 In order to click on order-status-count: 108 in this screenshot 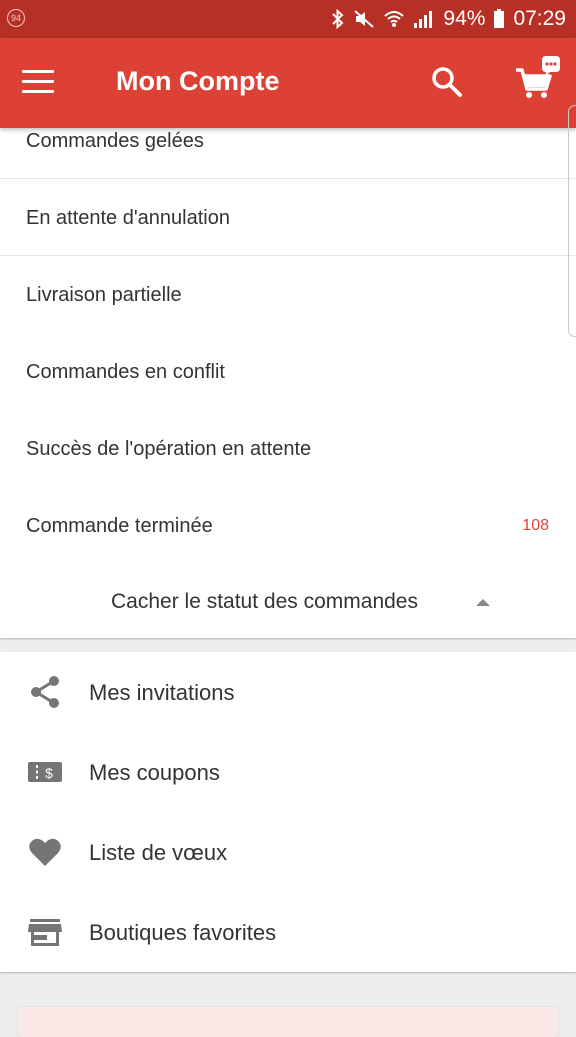, I will do `click(535, 525)`.